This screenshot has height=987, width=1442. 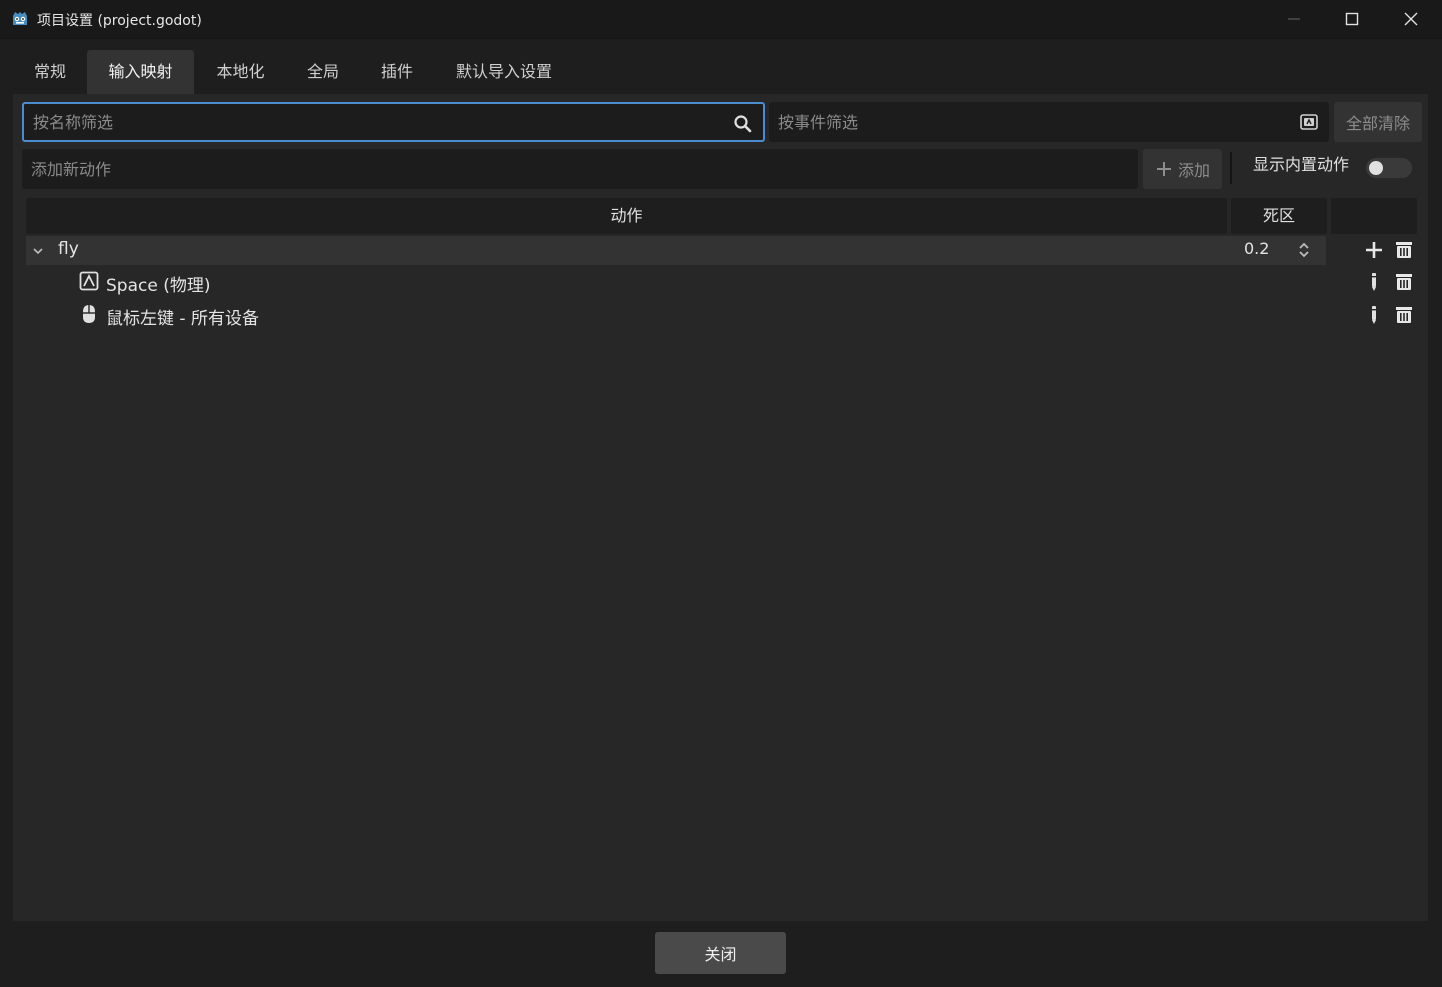 I want to click on minimize-icon, so click(x=1294, y=19).